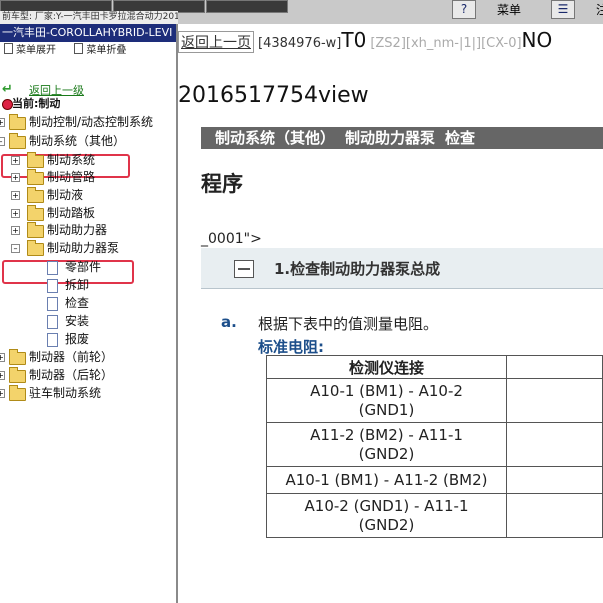 The image size is (603, 603). What do you see at coordinates (386, 400) in the screenshot?
I see `table-cell: A10-1 (BM1) - A10-2 (GND1)` at bounding box center [386, 400].